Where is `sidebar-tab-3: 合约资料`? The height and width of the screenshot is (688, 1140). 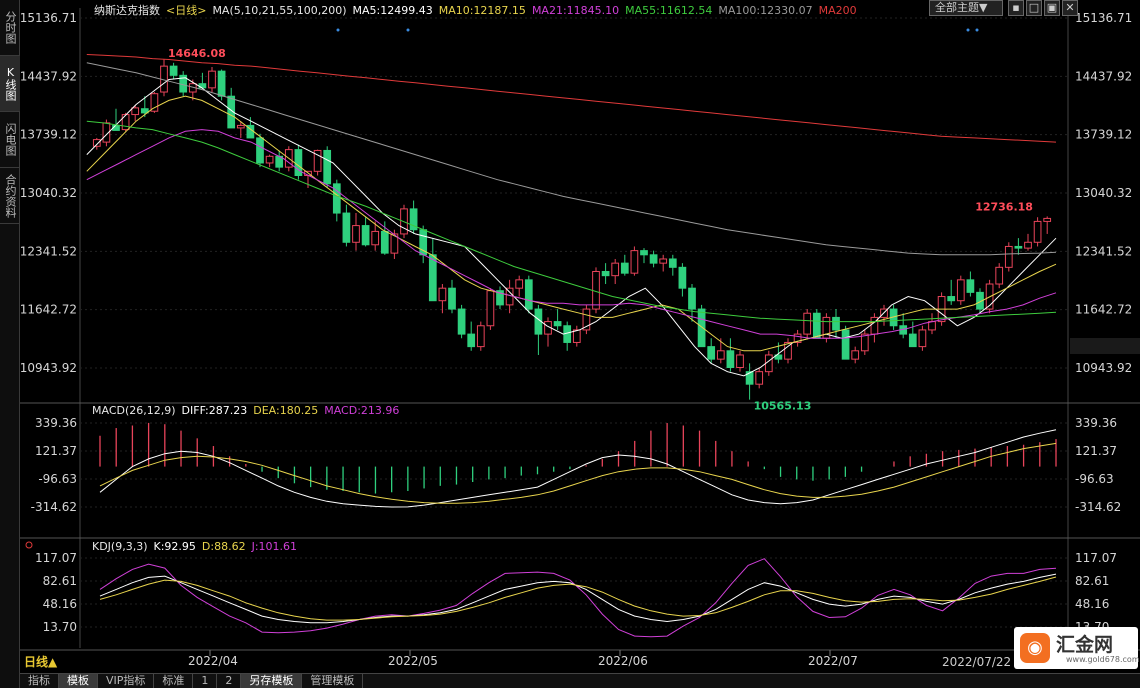
sidebar-tab-3: 合约资料 is located at coordinates (10, 196).